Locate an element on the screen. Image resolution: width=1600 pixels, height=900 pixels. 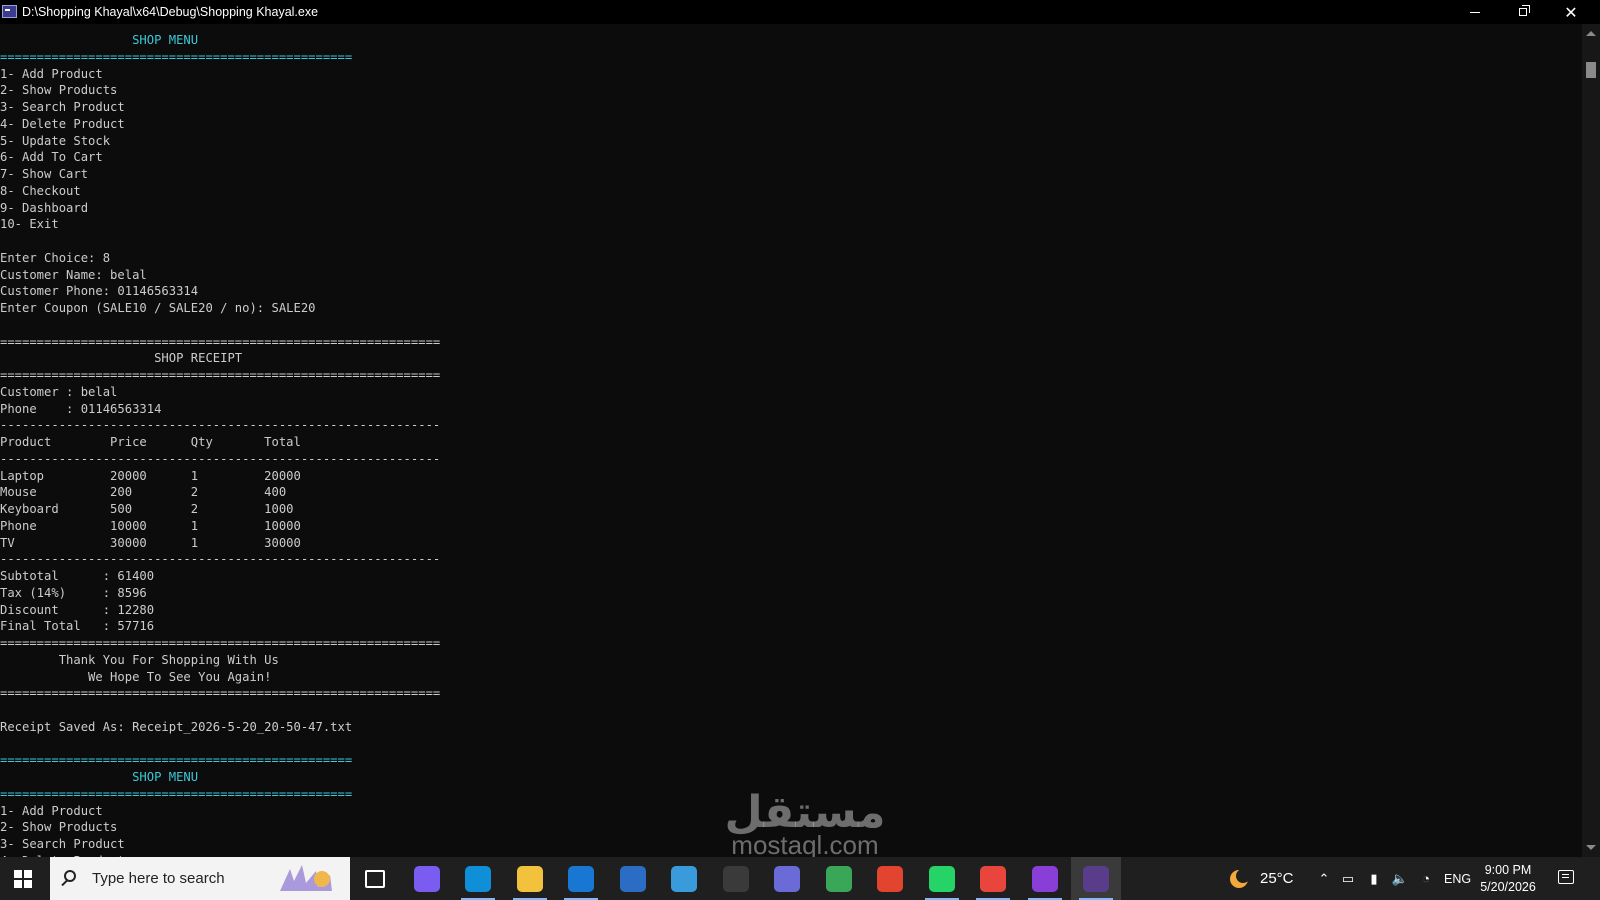
console-line: 6- Add To Cart is located at coordinates (51, 157).